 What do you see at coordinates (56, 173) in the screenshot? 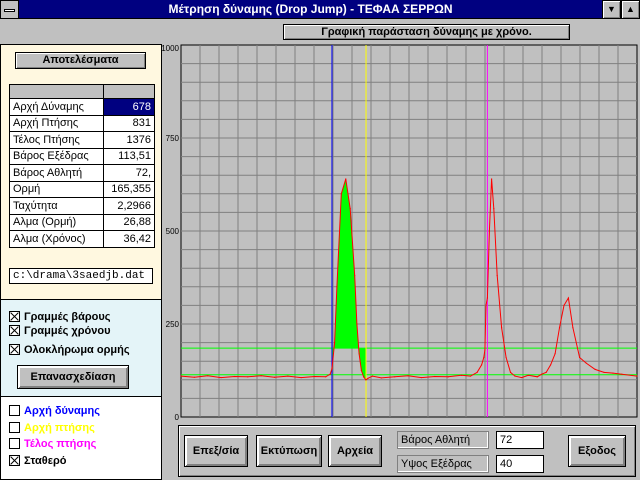
I see `result-label: Βάρος Αθλητή` at bounding box center [56, 173].